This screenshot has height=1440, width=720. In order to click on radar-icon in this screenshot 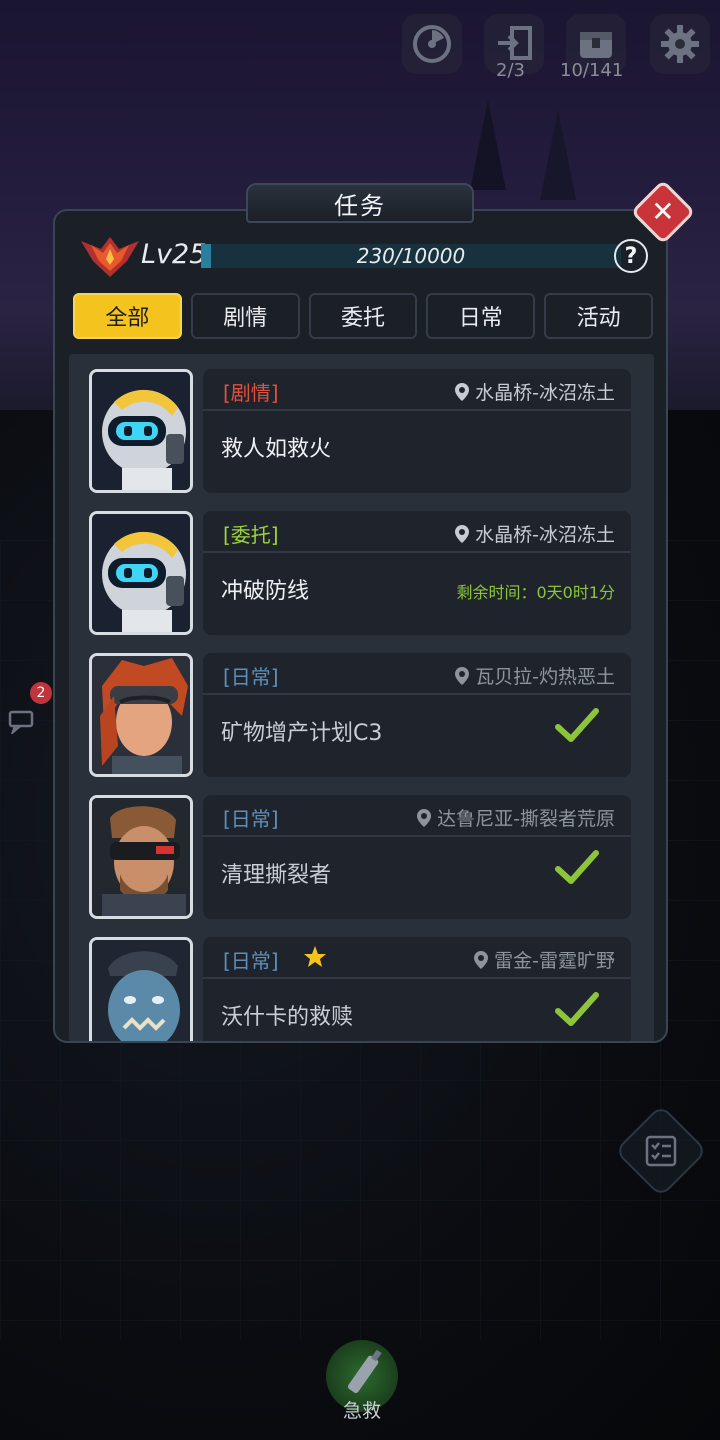, I will do `click(432, 44)`.